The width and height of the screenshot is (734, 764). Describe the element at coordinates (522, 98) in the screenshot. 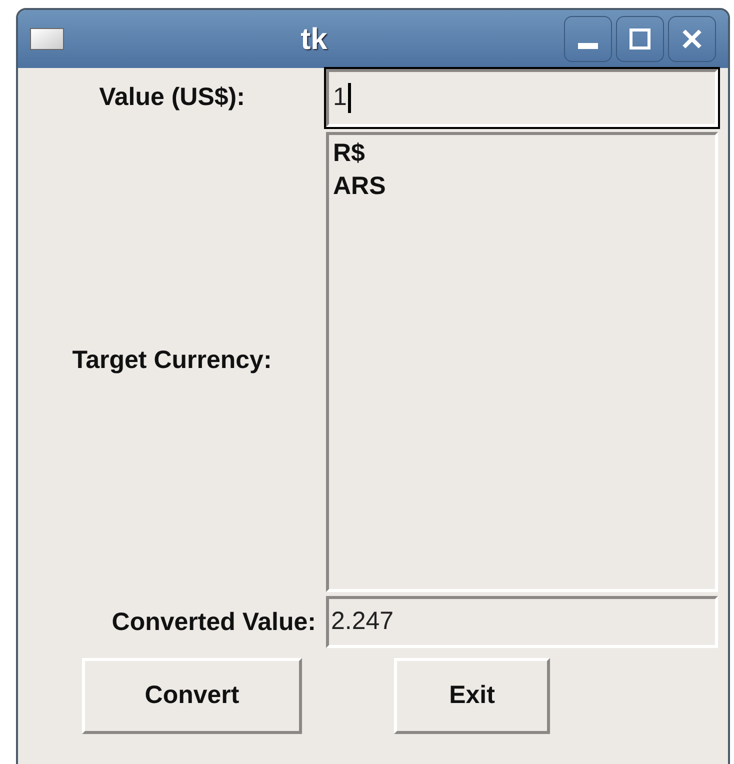

I see `value-field: 1` at that location.